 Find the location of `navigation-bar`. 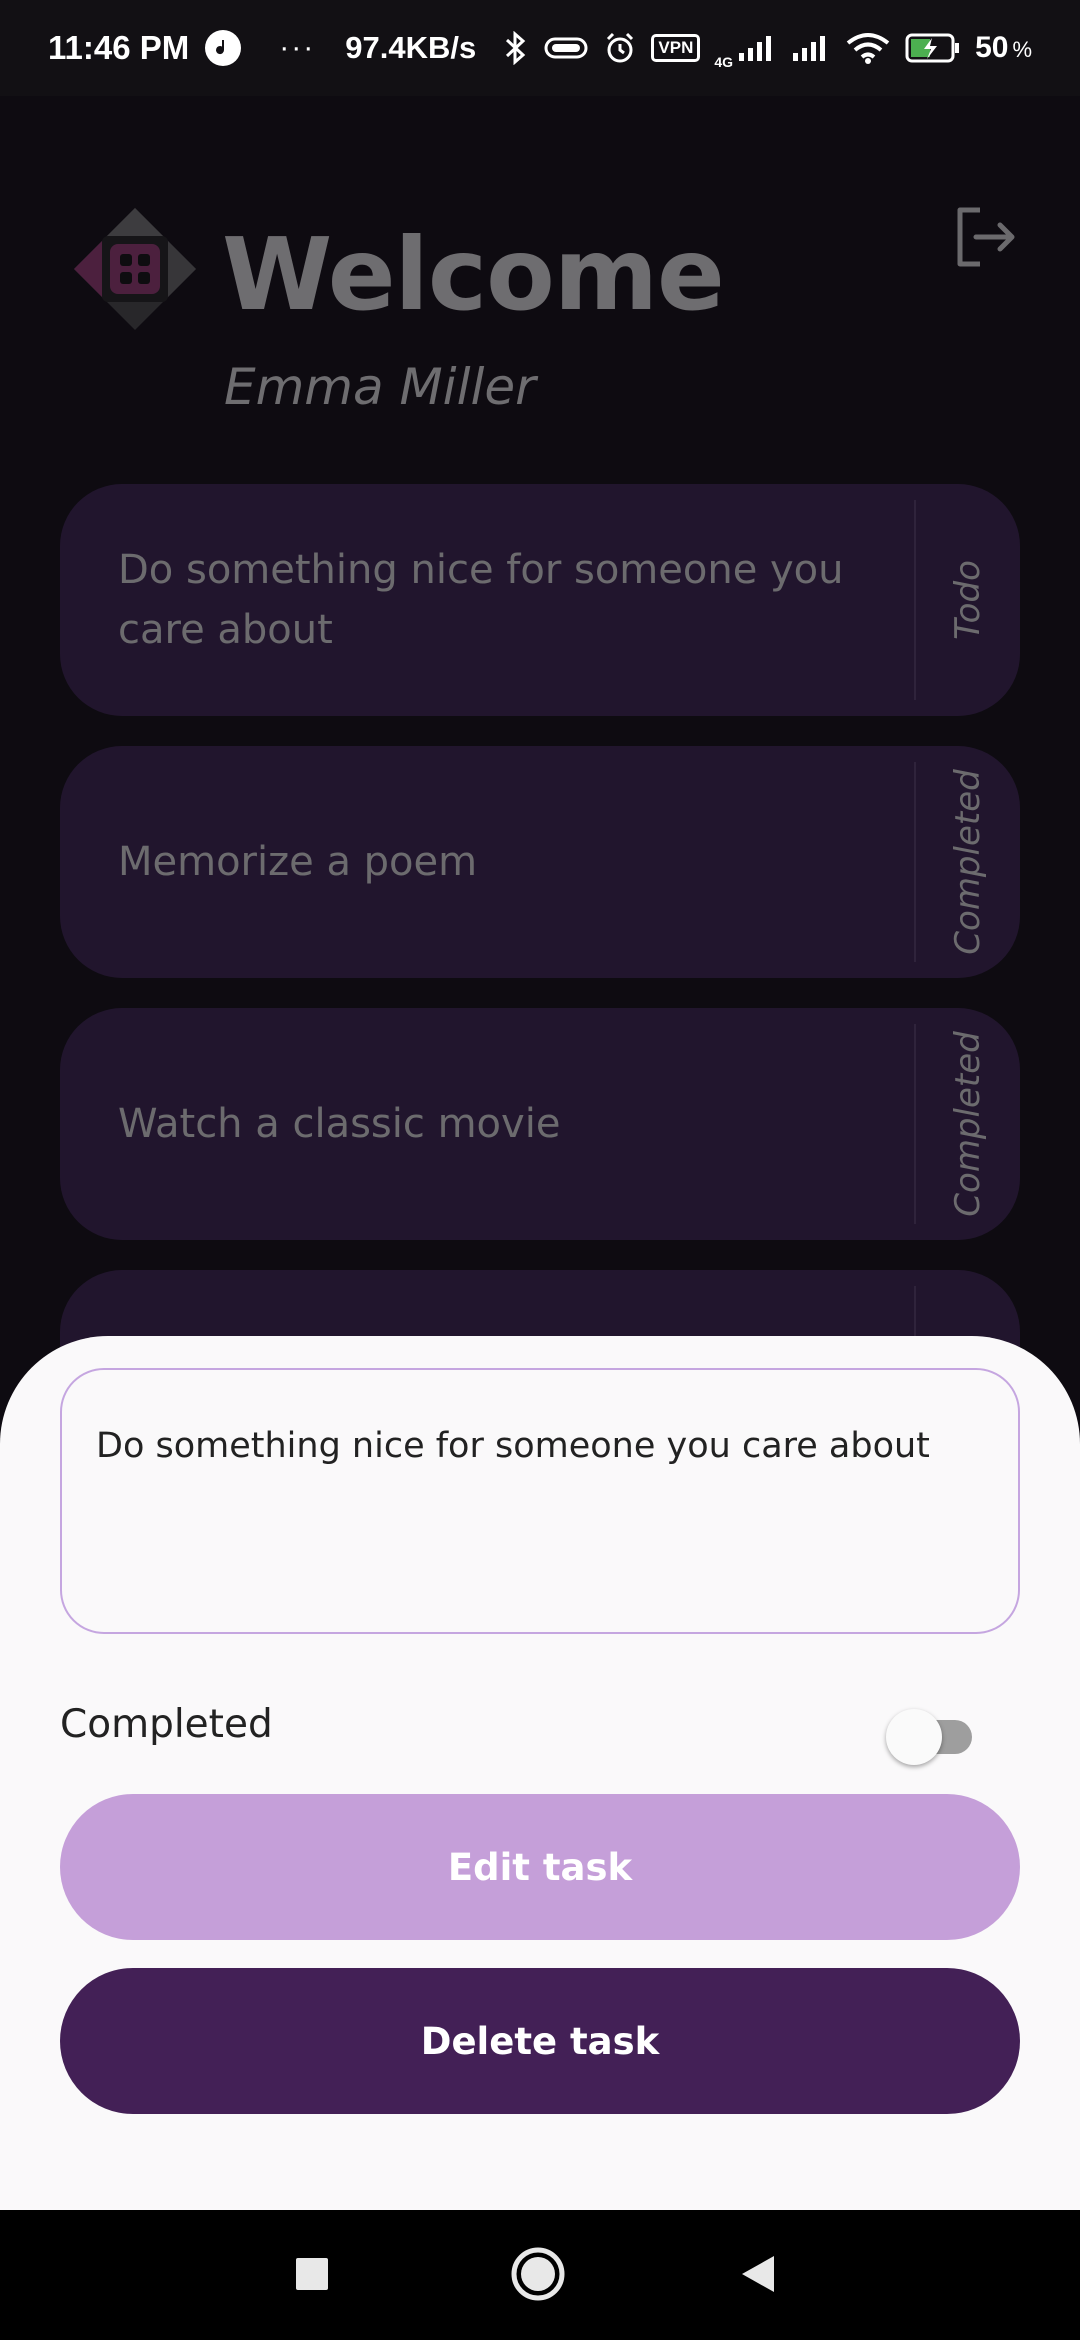

navigation-bar is located at coordinates (540, 2275).